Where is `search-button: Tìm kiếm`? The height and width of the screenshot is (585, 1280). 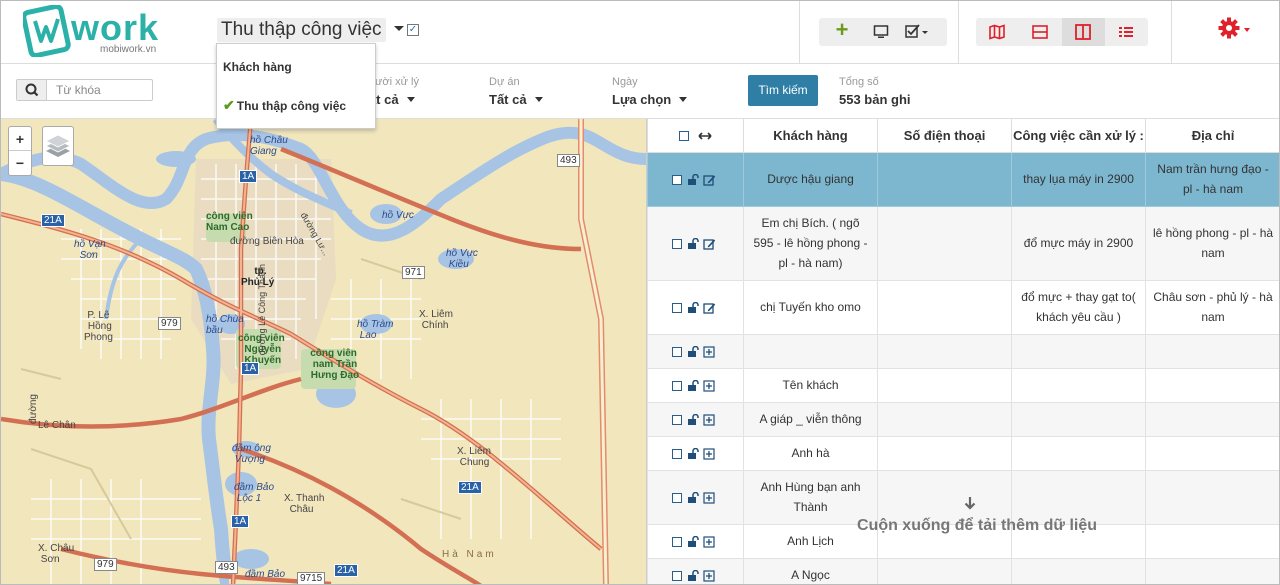
search-button: Tìm kiếm is located at coordinates (783, 90).